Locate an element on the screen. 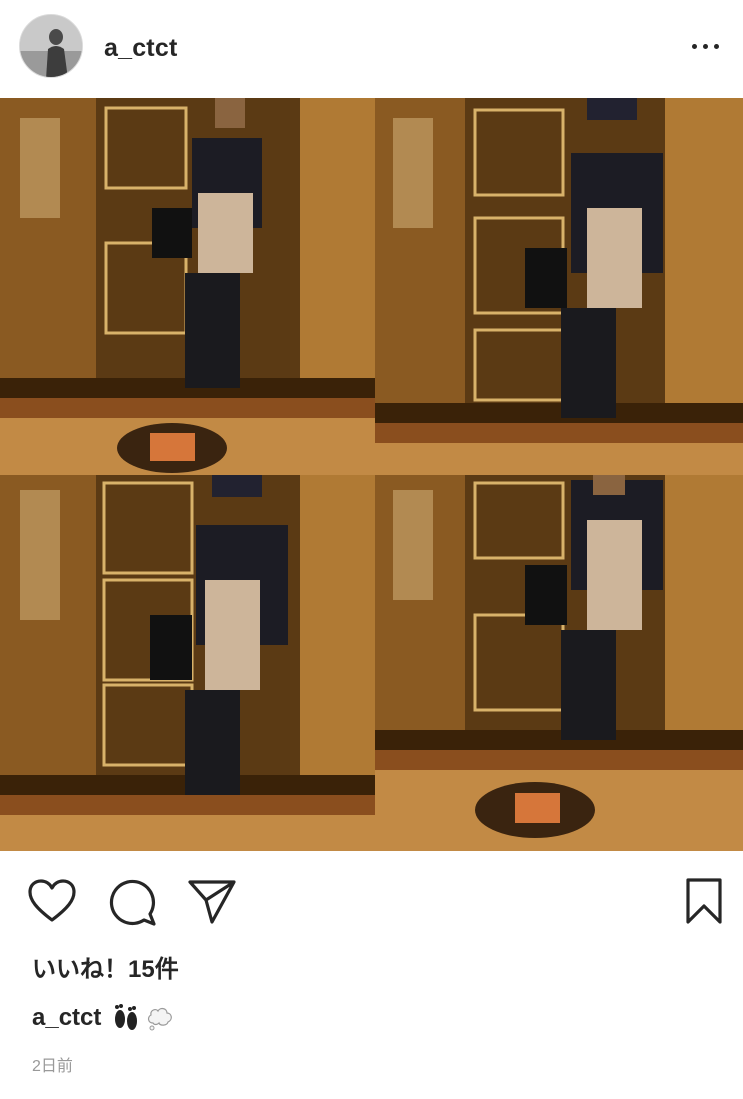 This screenshot has width=743, height=1099. more-options-icon is located at coordinates (706, 46).